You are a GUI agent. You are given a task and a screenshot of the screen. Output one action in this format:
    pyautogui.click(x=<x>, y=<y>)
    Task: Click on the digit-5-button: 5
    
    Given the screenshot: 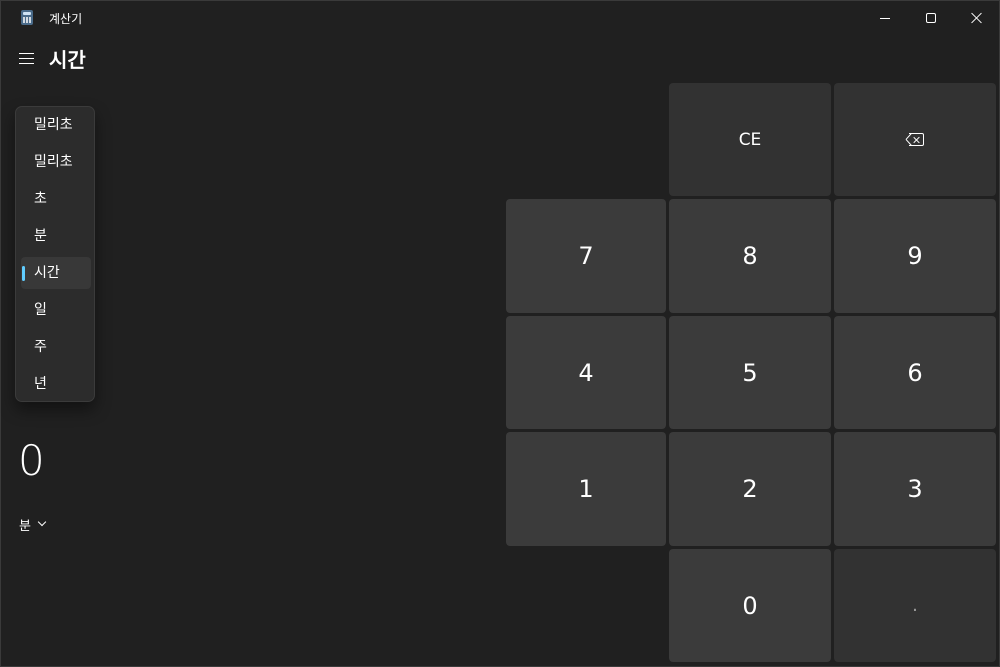 What is the action you would take?
    pyautogui.click(x=750, y=372)
    